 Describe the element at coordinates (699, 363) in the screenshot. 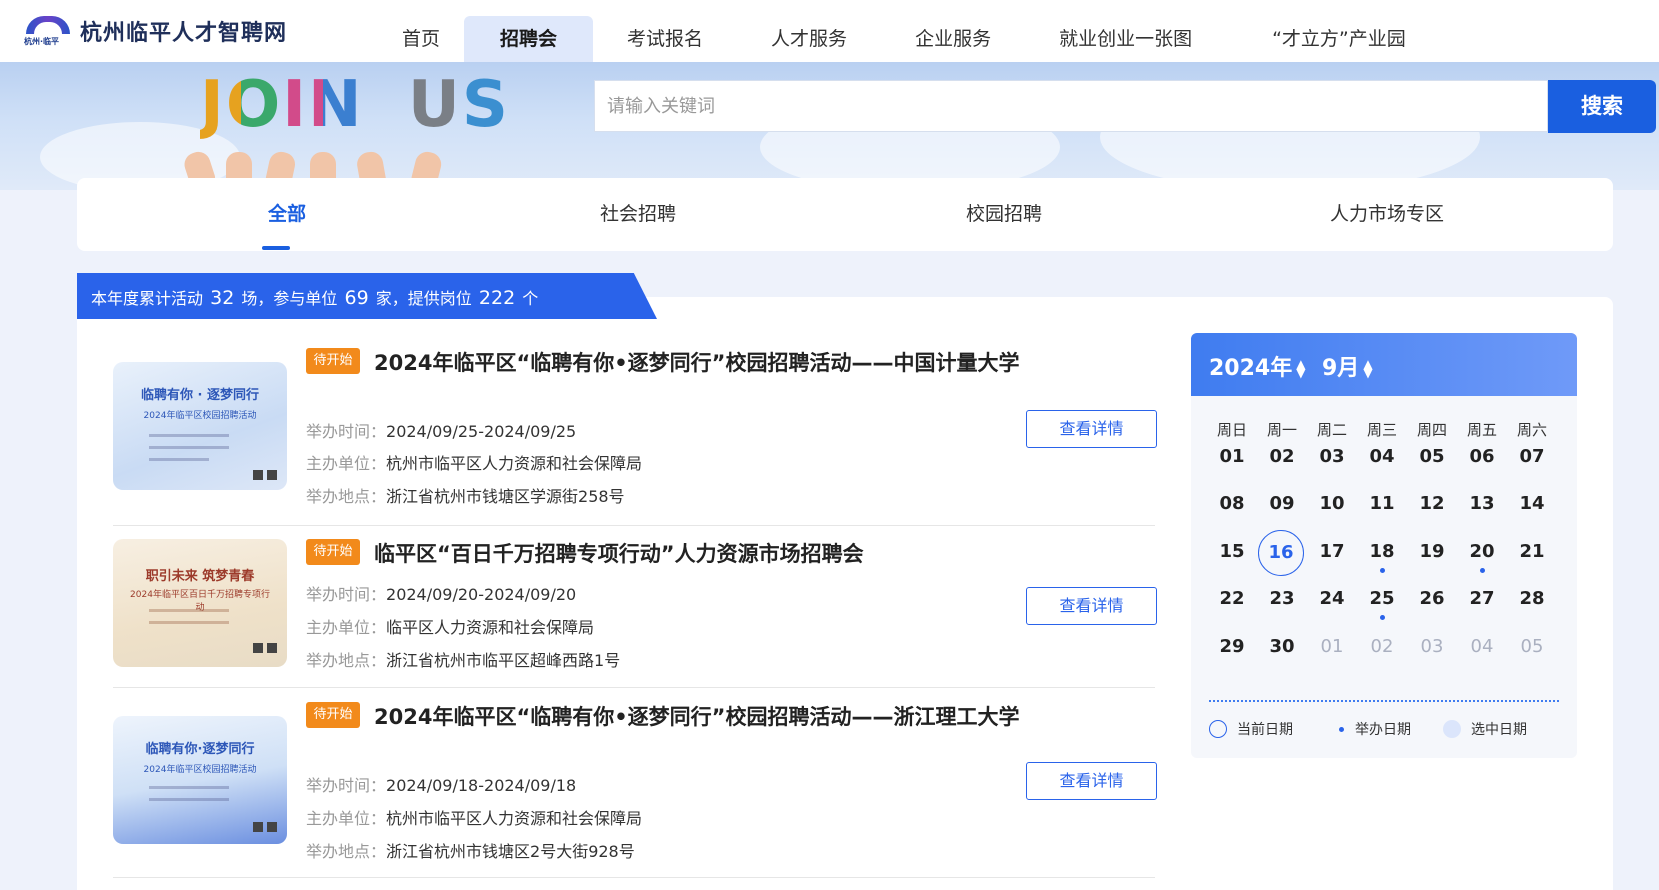

I see `event-title: 2024年临平区“临聘有你•逐梦同行”校园招聘活动——中国计量大学` at that location.